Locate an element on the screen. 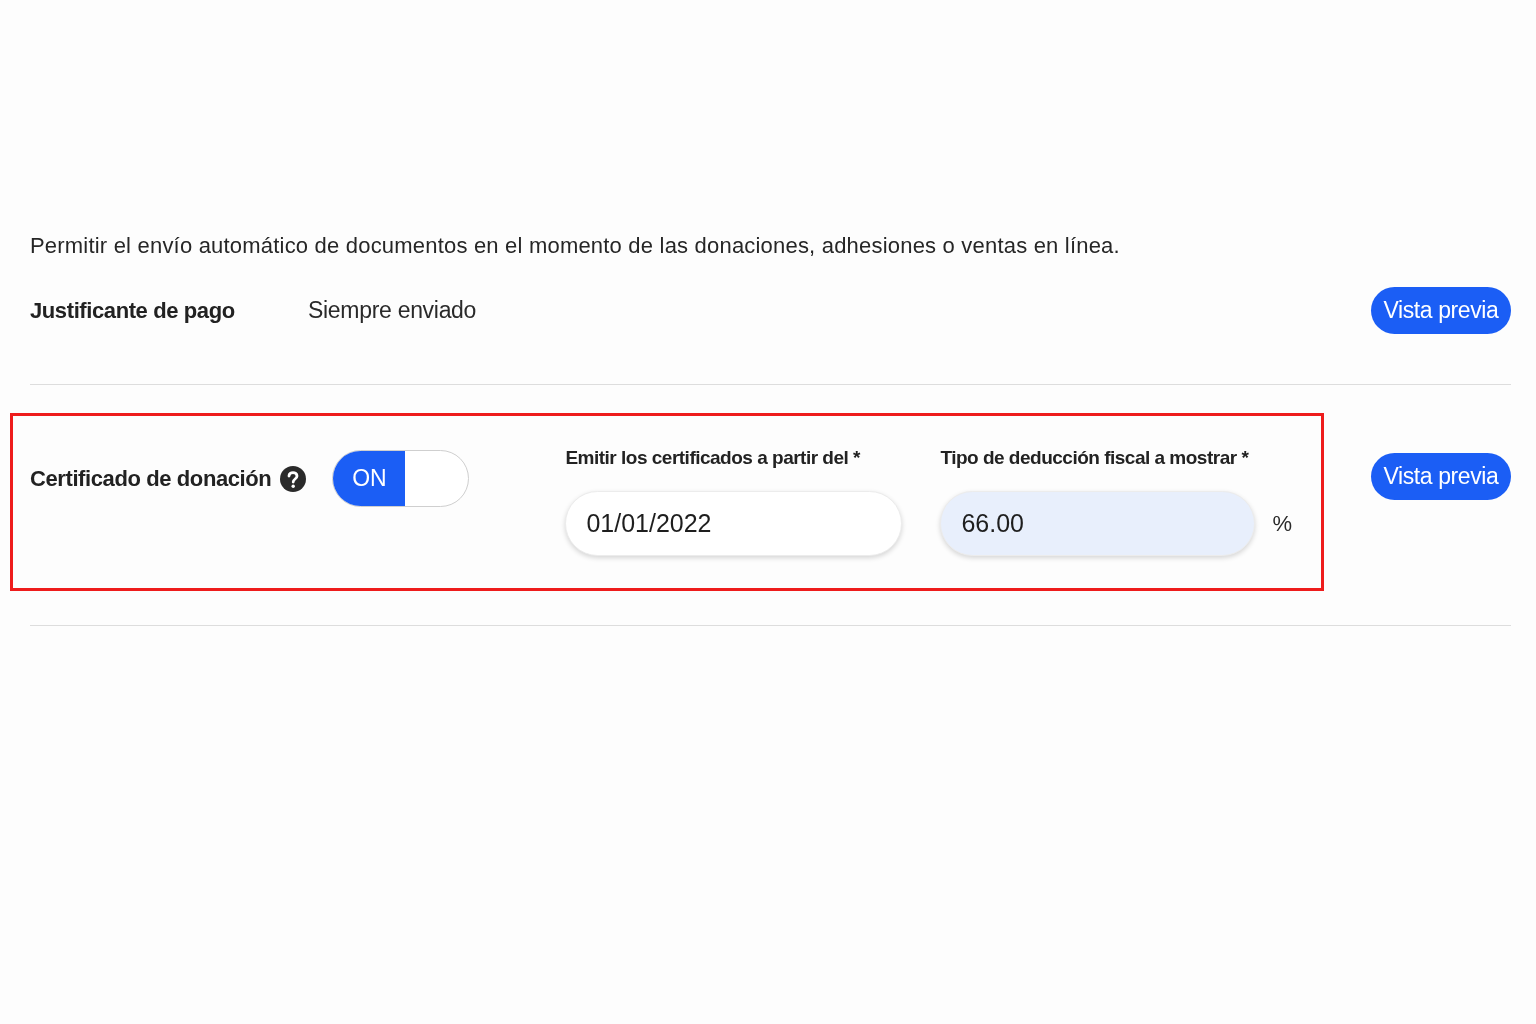  setting-label: Certificado de donación is located at coordinates (151, 478).